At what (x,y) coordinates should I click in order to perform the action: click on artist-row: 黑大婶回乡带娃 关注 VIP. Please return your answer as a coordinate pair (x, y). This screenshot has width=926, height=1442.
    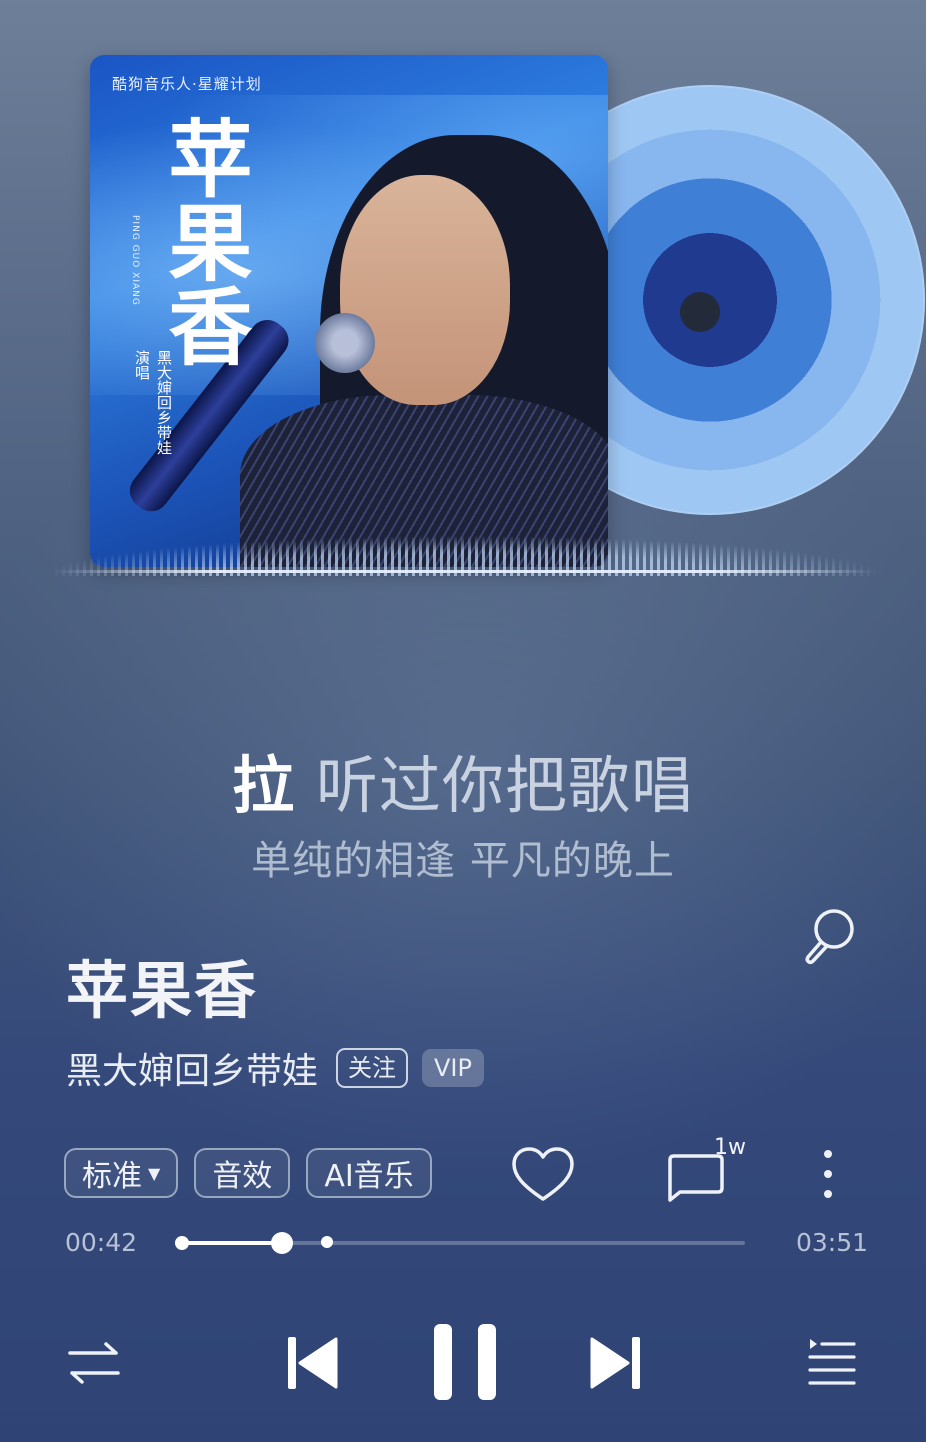
    Looking at the image, I should click on (275, 1068).